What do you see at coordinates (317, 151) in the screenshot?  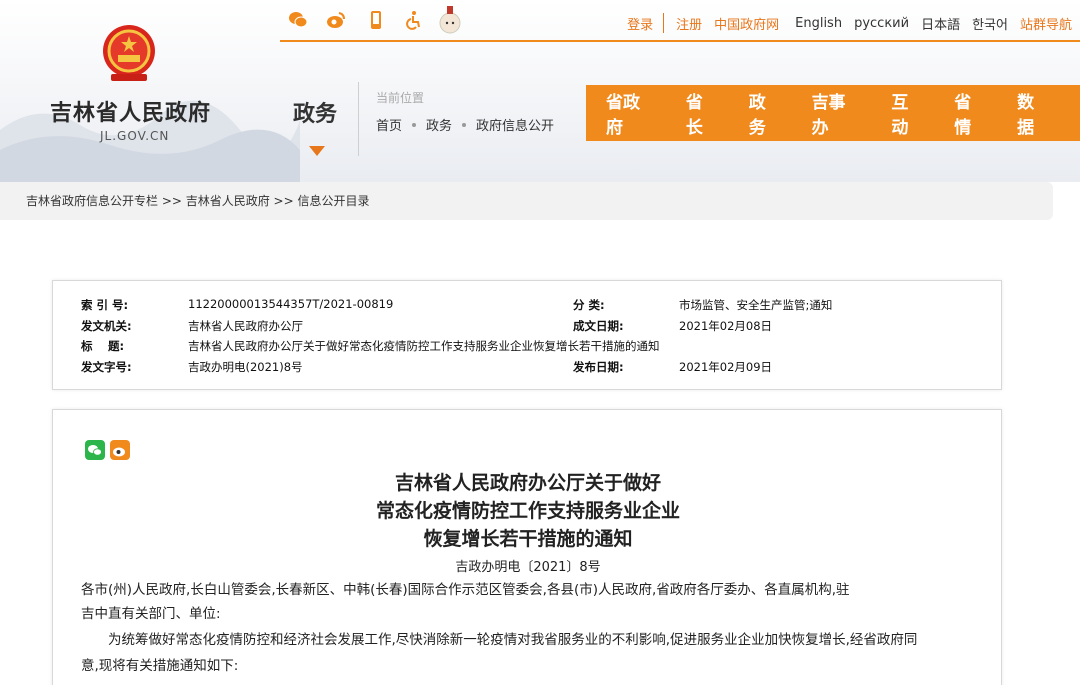 I see `column-arrow-icon` at bounding box center [317, 151].